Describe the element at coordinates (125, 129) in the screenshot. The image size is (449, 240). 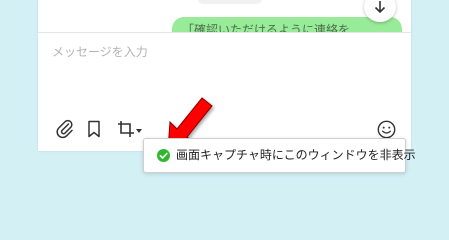
I see `crop-icon` at that location.